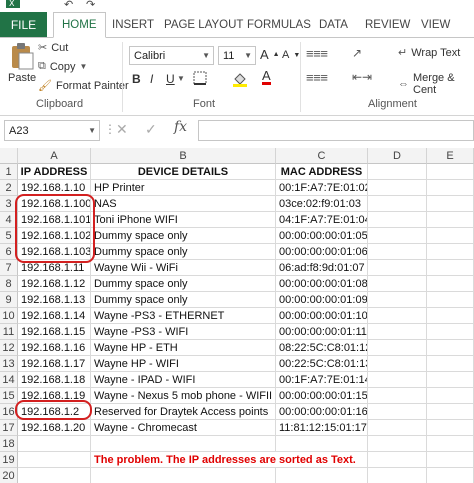  I want to click on row-header: 9, so click(9, 300).